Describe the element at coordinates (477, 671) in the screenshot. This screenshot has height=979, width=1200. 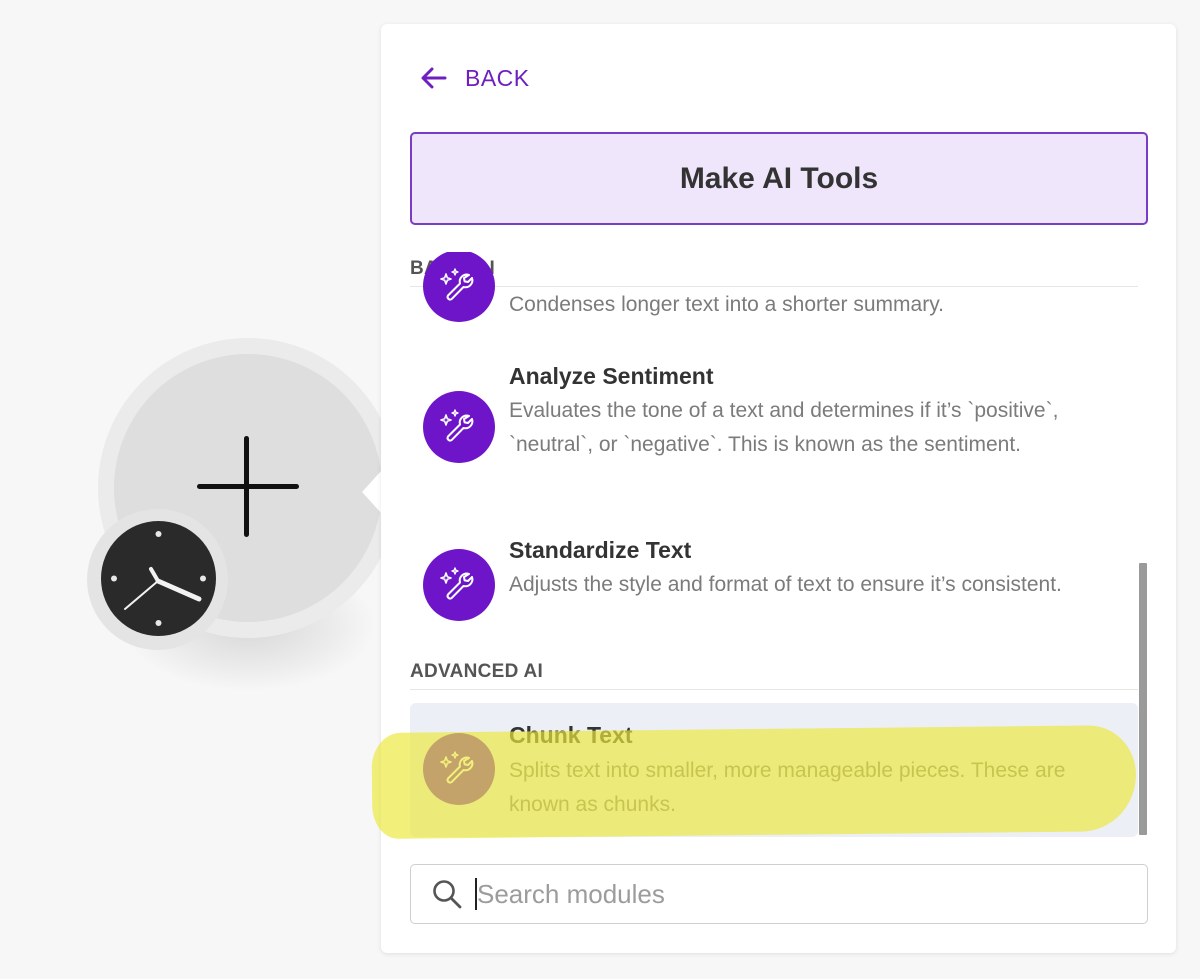
I see `section-label-advanced-ai: ADVANCED AI` at that location.